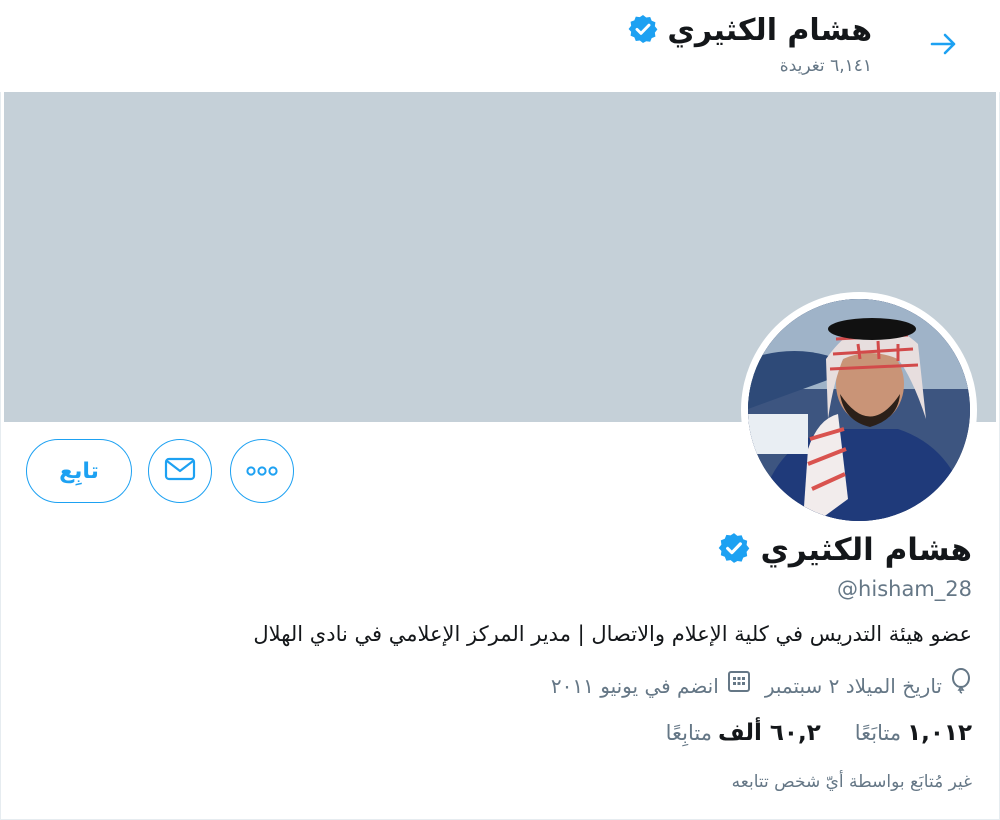  I want to click on profile-name-row: هشام الكثيري, so click(845, 550).